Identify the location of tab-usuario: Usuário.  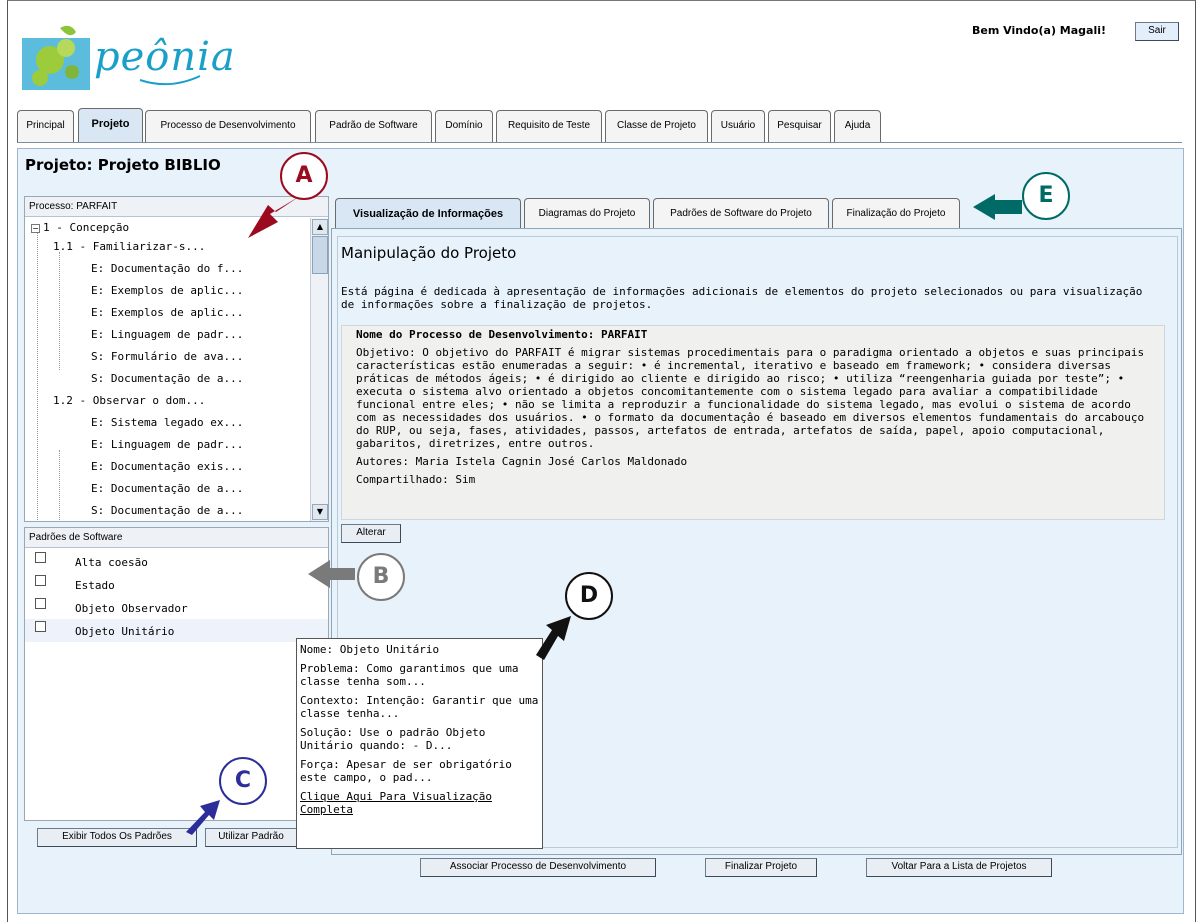
(738, 126).